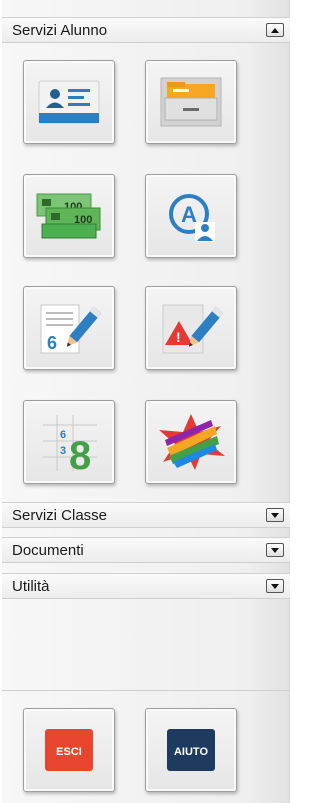 This screenshot has height=803, width=320. I want to click on id-card-icon, so click(69, 102).